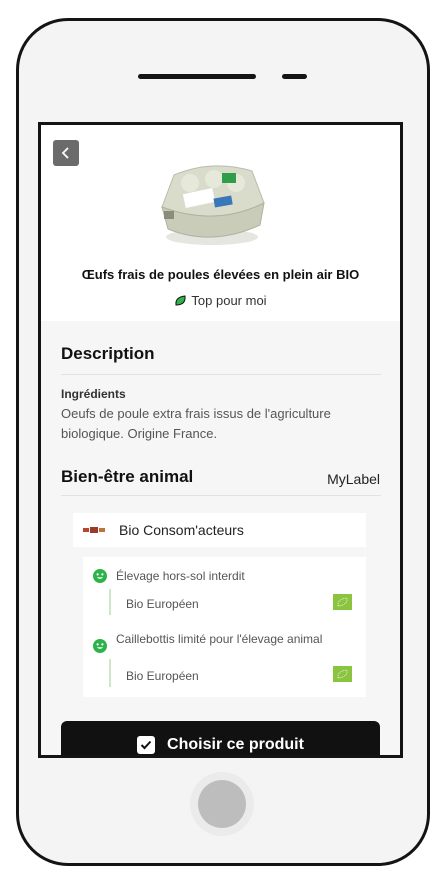 The height and width of the screenshot is (880, 445). Describe the element at coordinates (213, 205) in the screenshot. I see `egg-carton-image` at that location.